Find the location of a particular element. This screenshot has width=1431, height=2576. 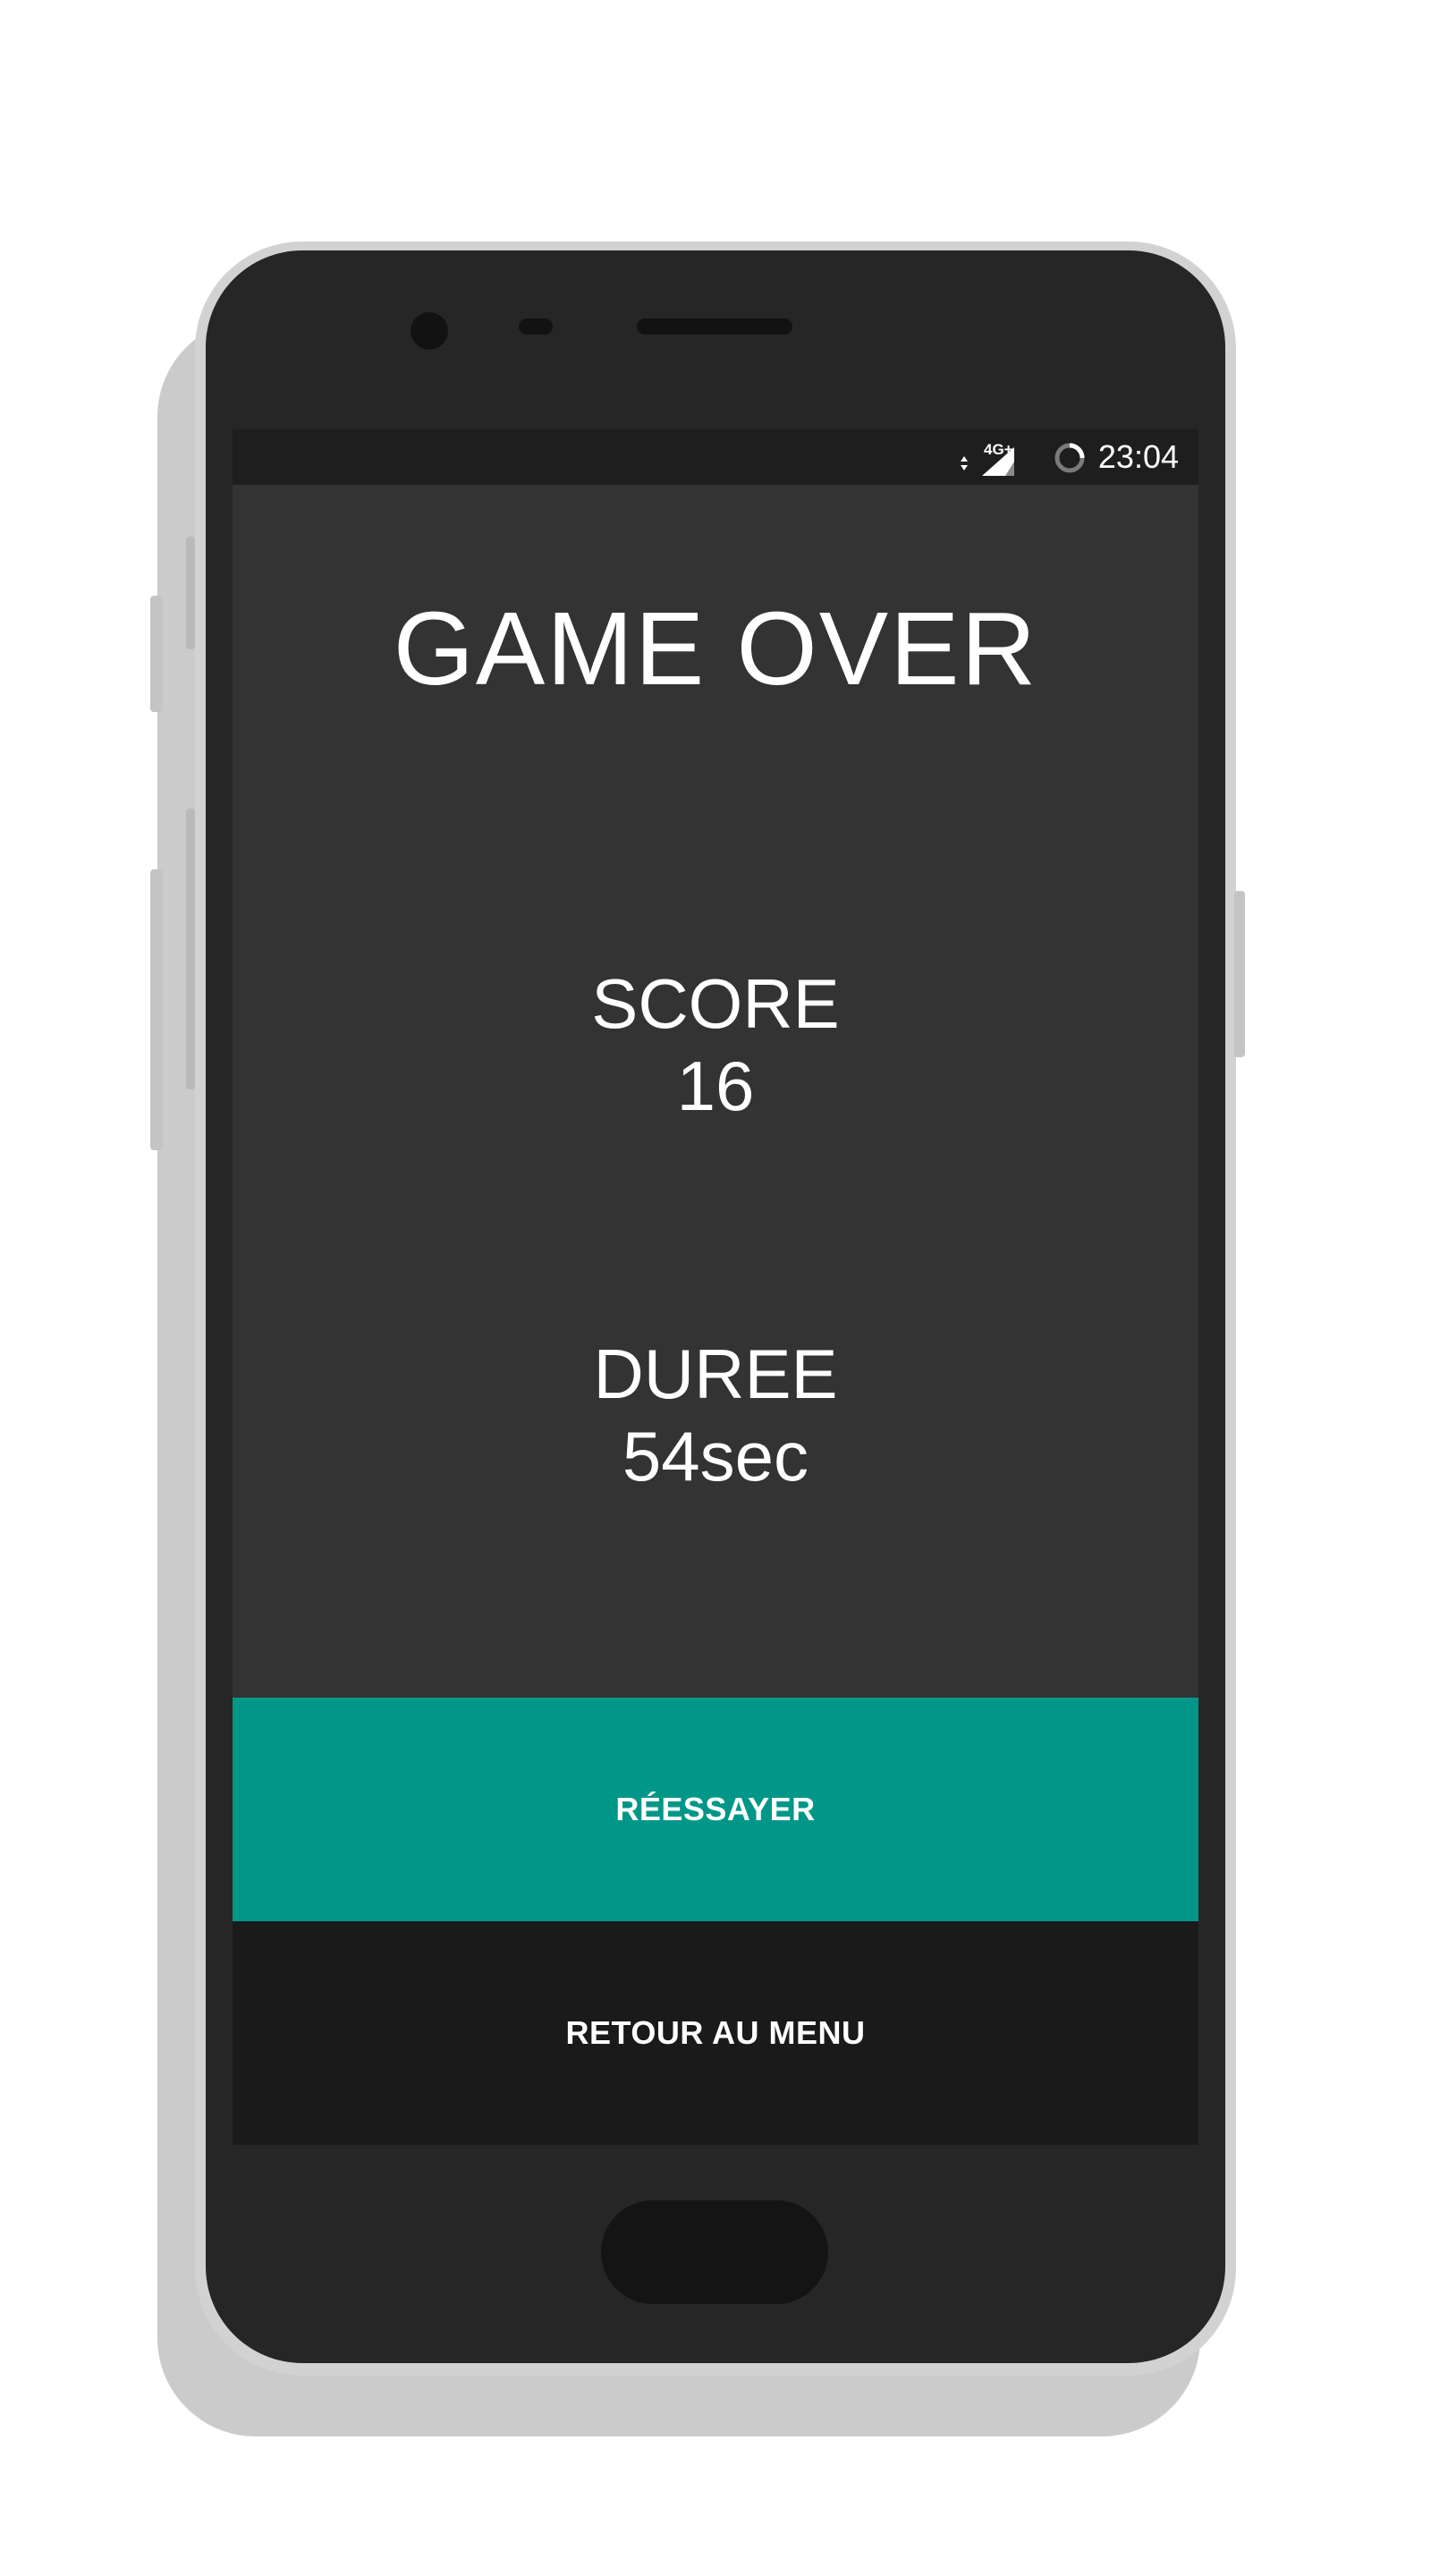

power-button is located at coordinates (1239, 974).